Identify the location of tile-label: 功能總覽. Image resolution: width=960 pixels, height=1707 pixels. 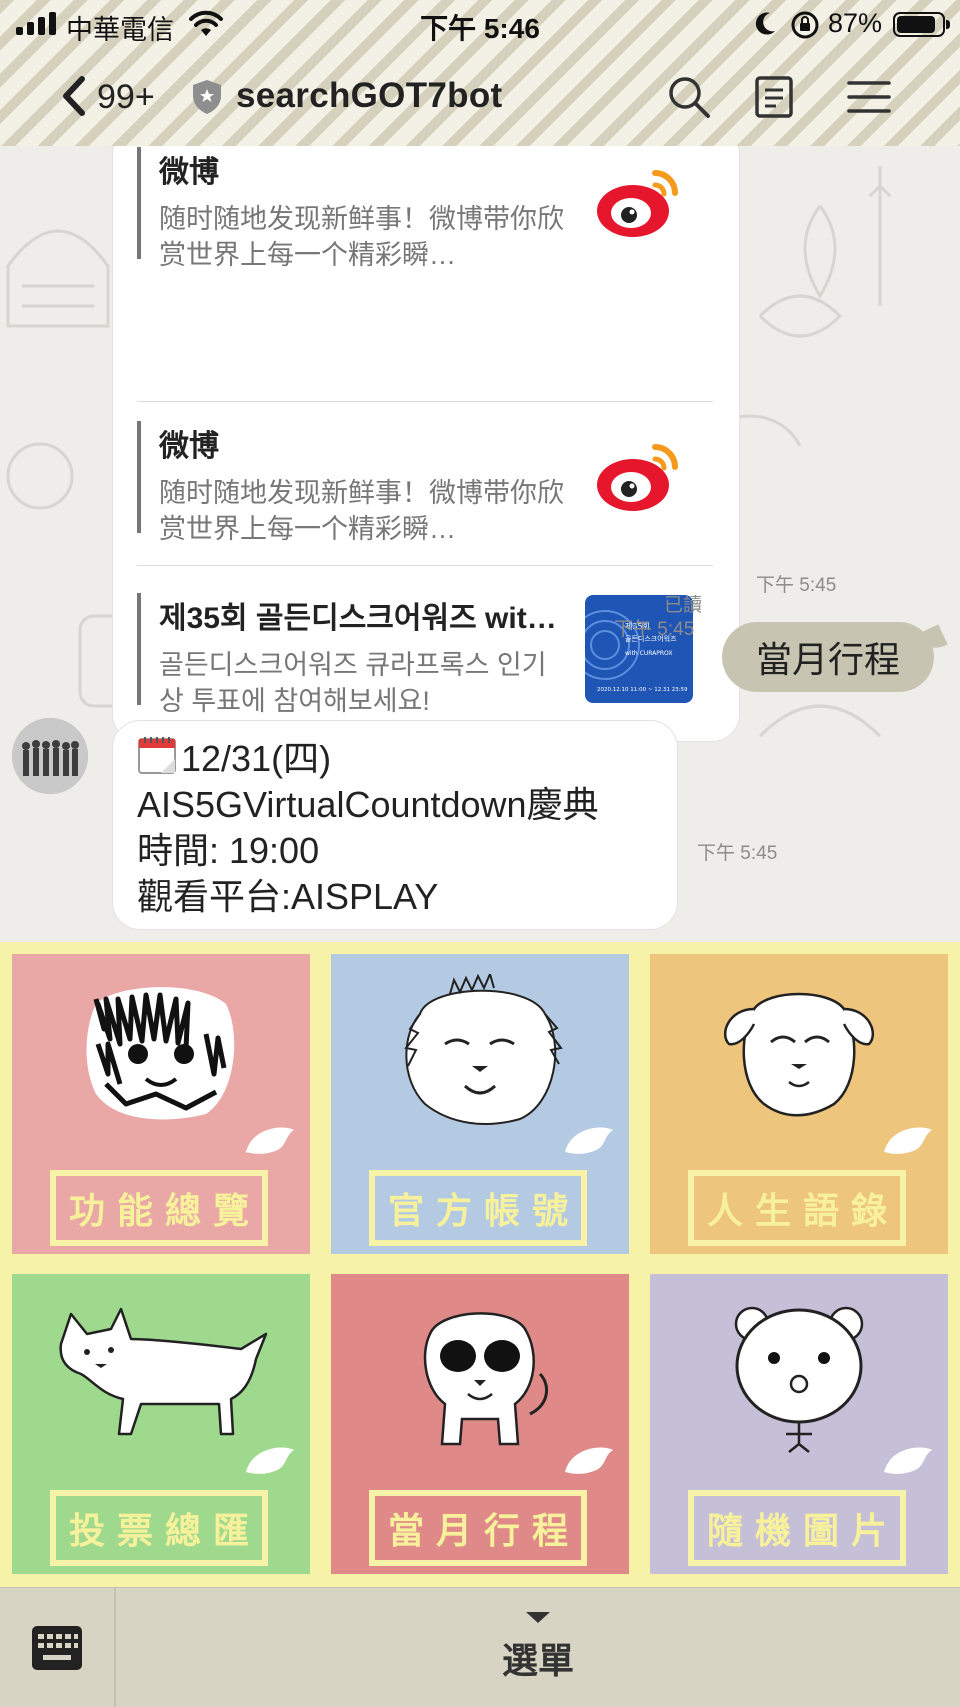
(164, 1210).